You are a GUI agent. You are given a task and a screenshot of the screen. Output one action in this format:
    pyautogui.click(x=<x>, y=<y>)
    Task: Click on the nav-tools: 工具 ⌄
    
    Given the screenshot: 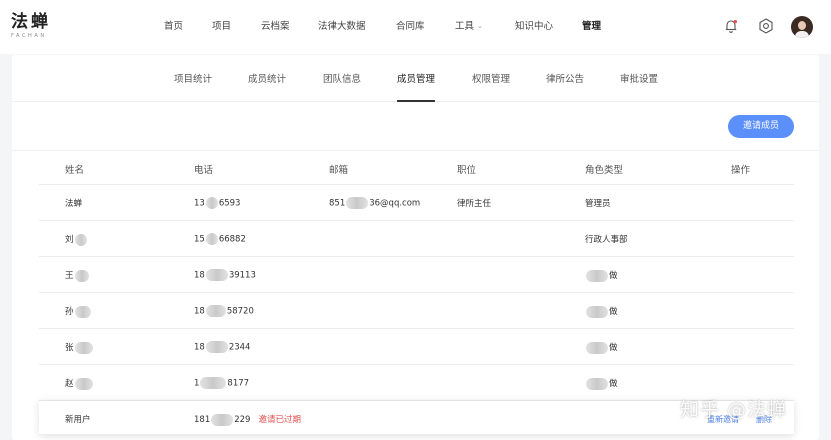 What is the action you would take?
    pyautogui.click(x=469, y=27)
    